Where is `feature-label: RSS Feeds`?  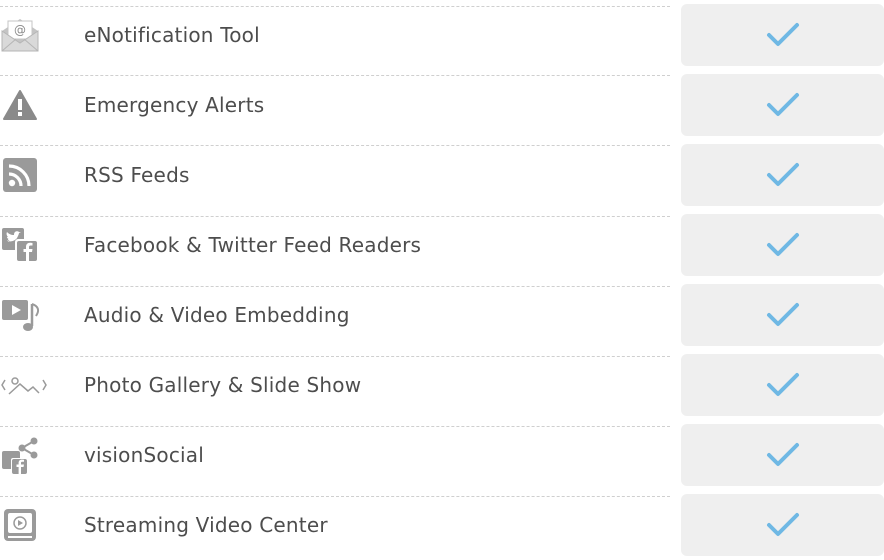 feature-label: RSS Feeds is located at coordinates (137, 175).